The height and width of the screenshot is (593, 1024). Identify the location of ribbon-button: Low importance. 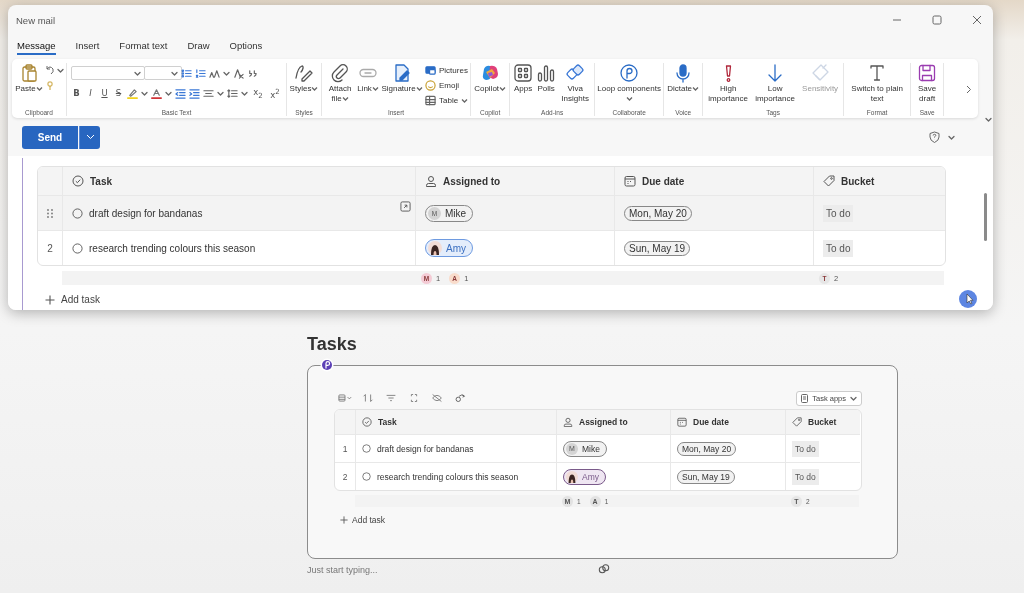
(775, 83).